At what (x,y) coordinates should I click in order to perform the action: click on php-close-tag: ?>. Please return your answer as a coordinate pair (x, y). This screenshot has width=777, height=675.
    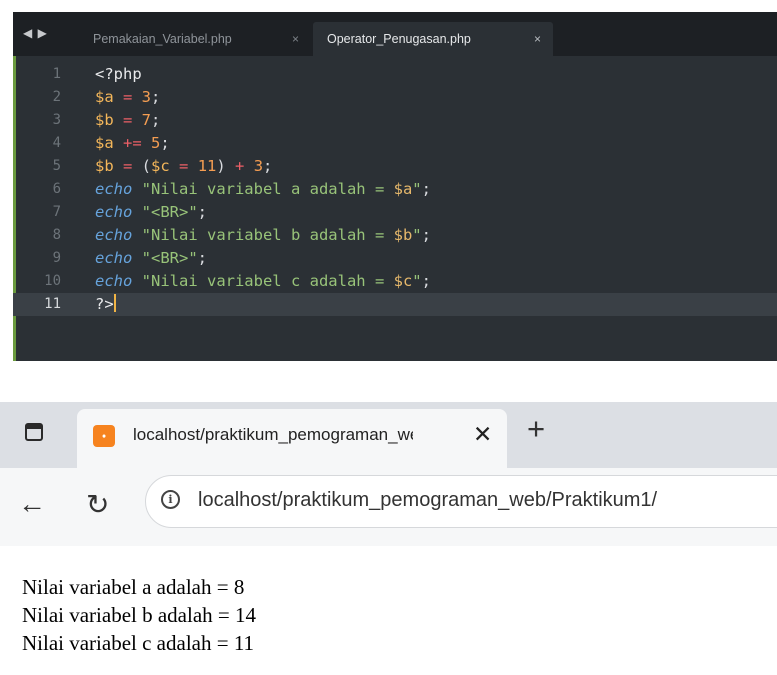
    Looking at the image, I should click on (104, 304).